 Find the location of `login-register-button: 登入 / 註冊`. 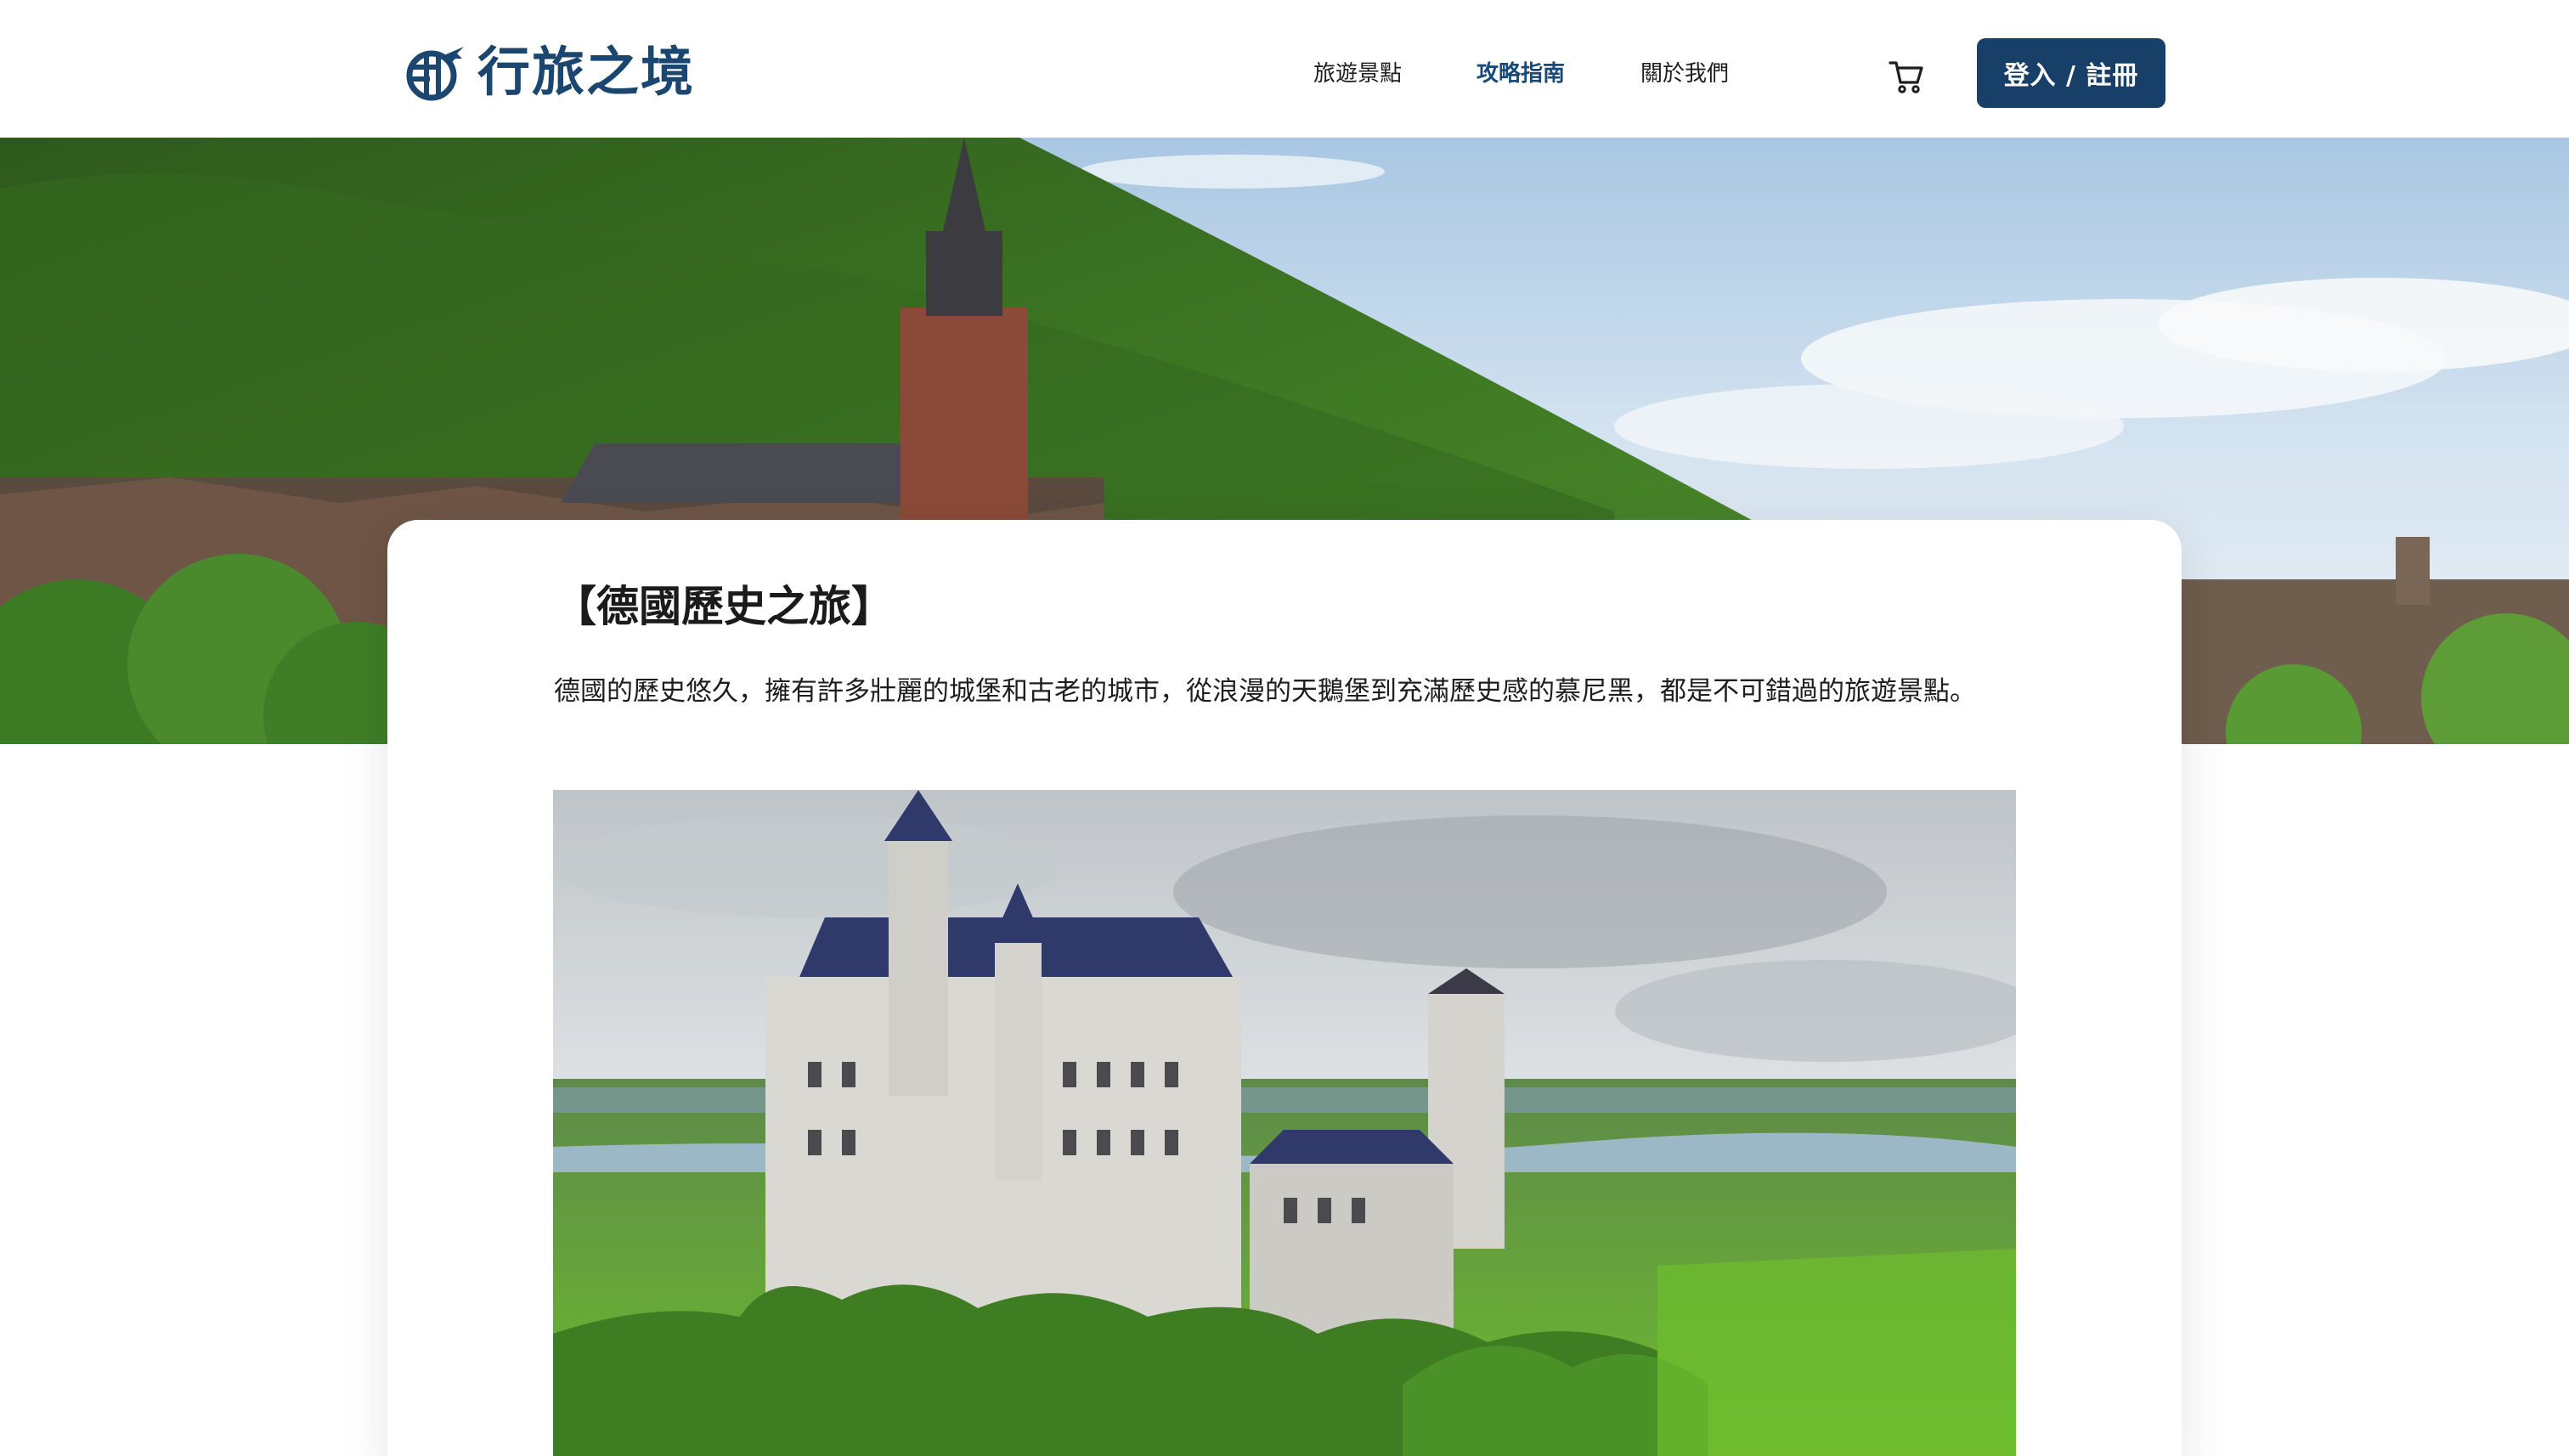

login-register-button: 登入 / 註冊 is located at coordinates (2071, 73).